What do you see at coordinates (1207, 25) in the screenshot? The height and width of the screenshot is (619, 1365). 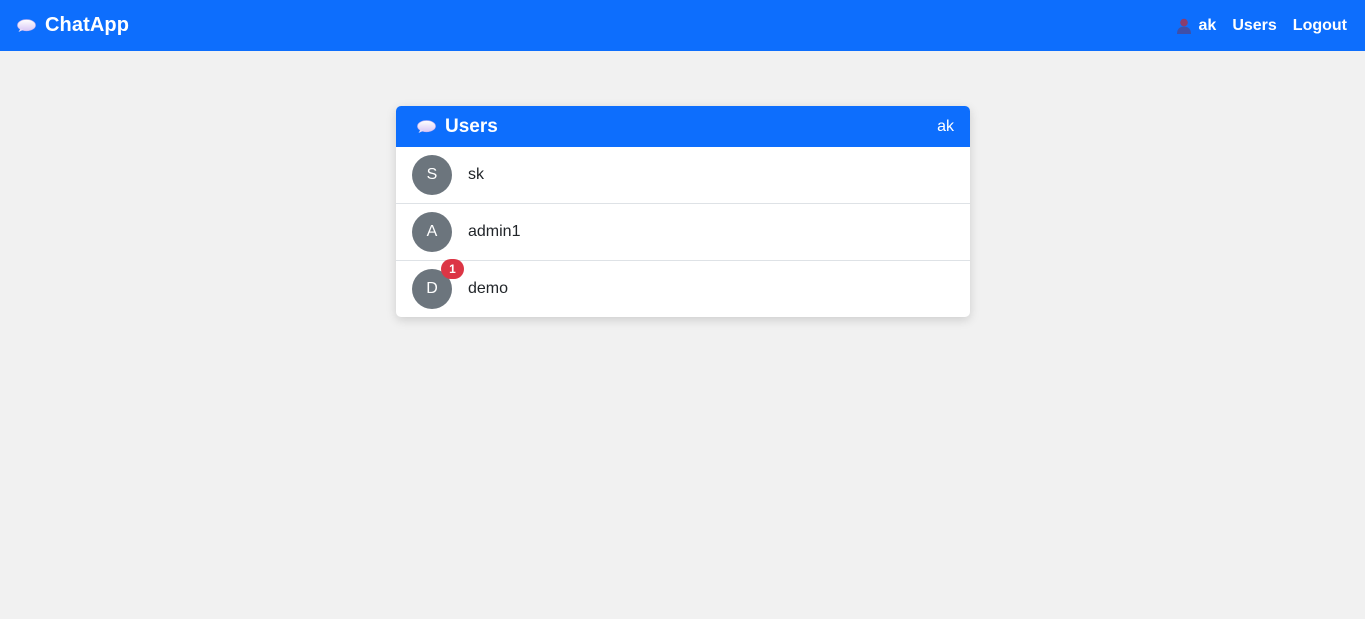 I see `nav-username: ak` at bounding box center [1207, 25].